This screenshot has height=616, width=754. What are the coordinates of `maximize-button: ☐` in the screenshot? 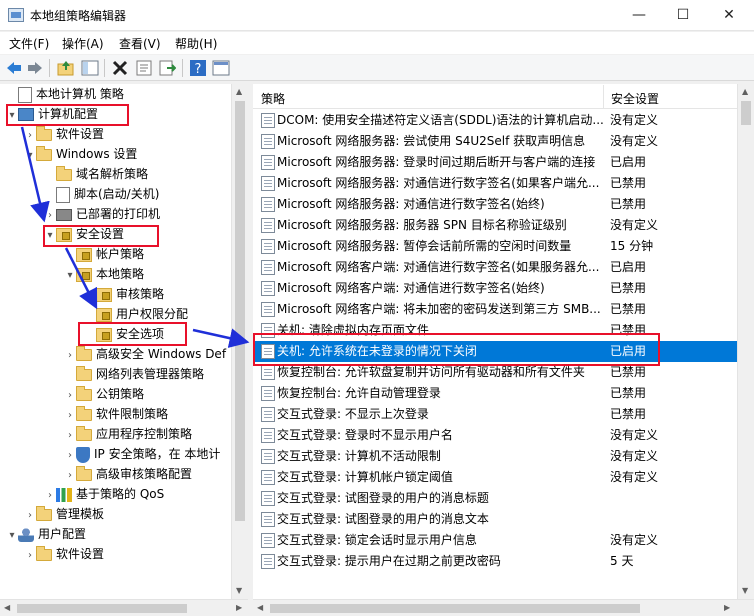 It's located at (683, 15).